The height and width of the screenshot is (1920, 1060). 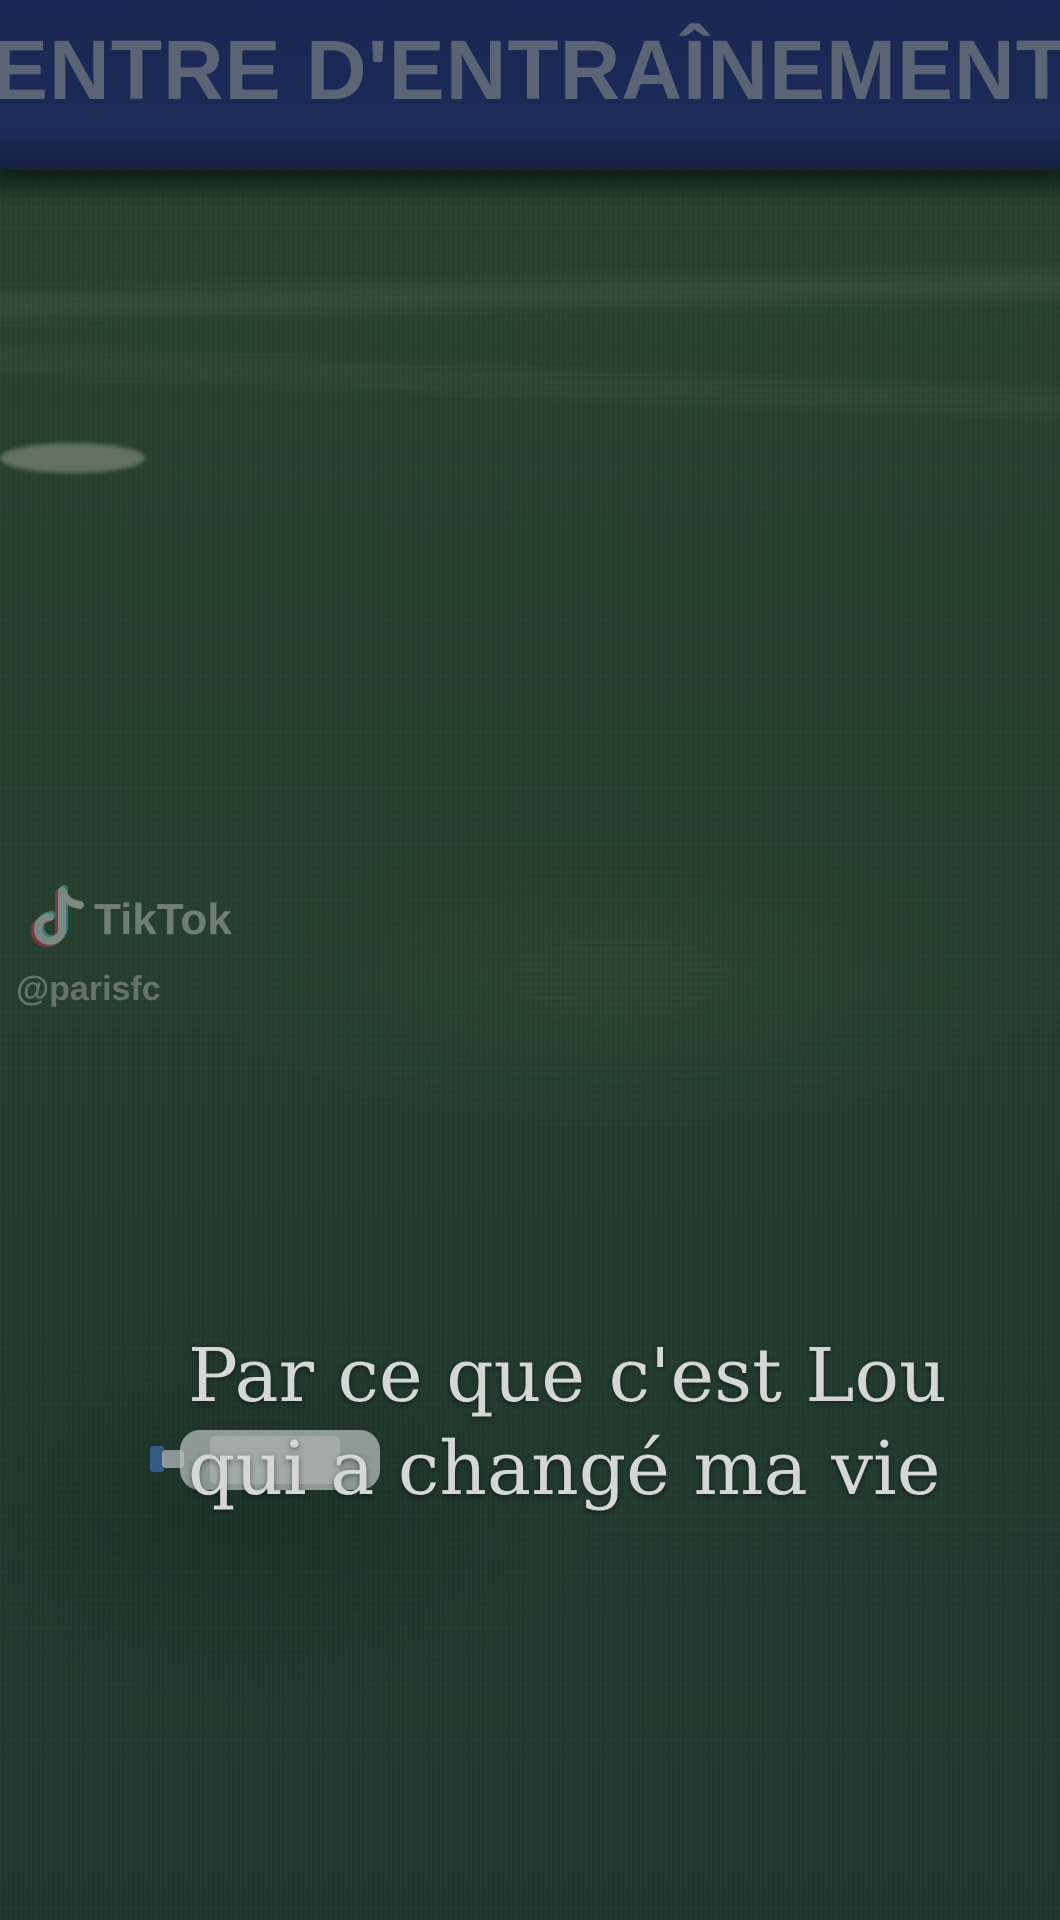 I want to click on caption-line-1: Par ce que c'est Lou, so click(x=567, y=1376).